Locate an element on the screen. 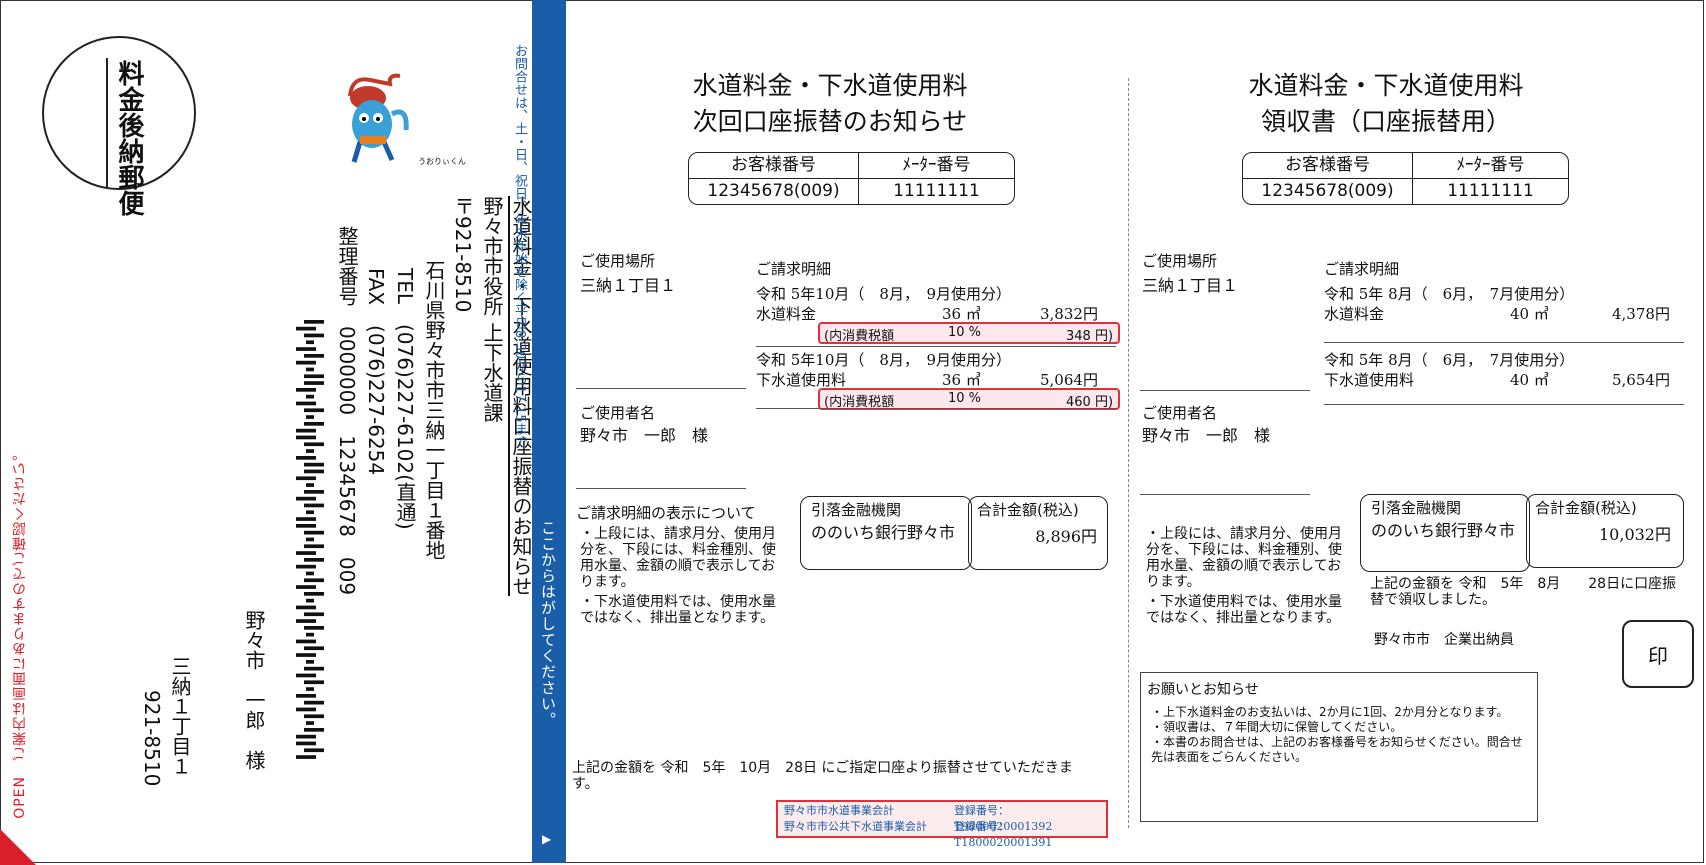  tear-strip-text: ここからはがしてください。 is located at coordinates (548, 624).